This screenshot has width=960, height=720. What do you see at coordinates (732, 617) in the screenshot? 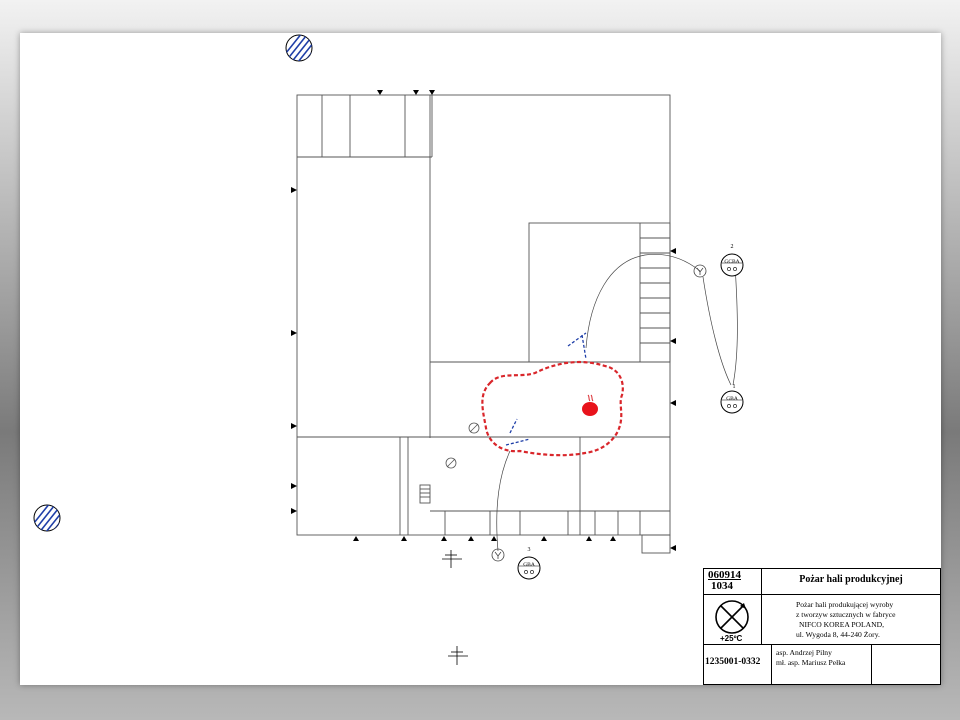
I see `wind-direction-icon` at bounding box center [732, 617].